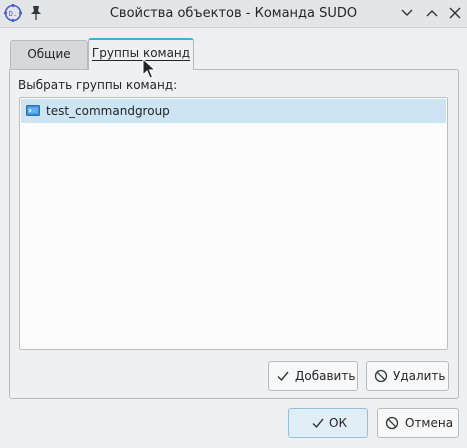 The width and height of the screenshot is (467, 448). Describe the element at coordinates (108, 111) in the screenshot. I see `list-item-label: test_commandgroup` at that location.